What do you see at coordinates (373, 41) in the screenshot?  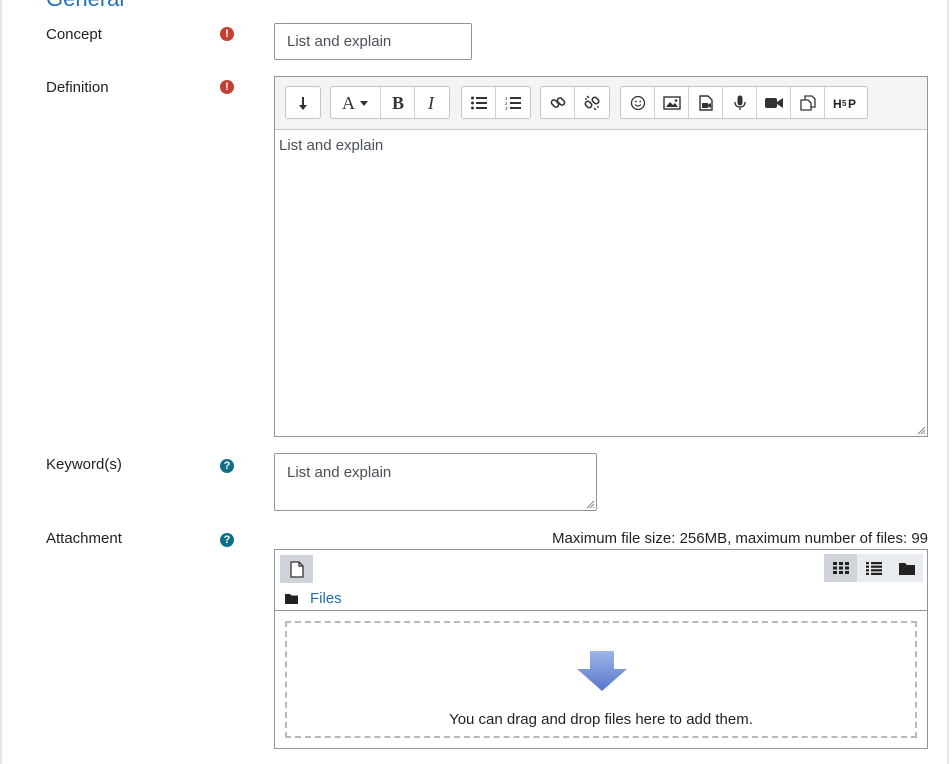 I see `concept-input: List and explain` at bounding box center [373, 41].